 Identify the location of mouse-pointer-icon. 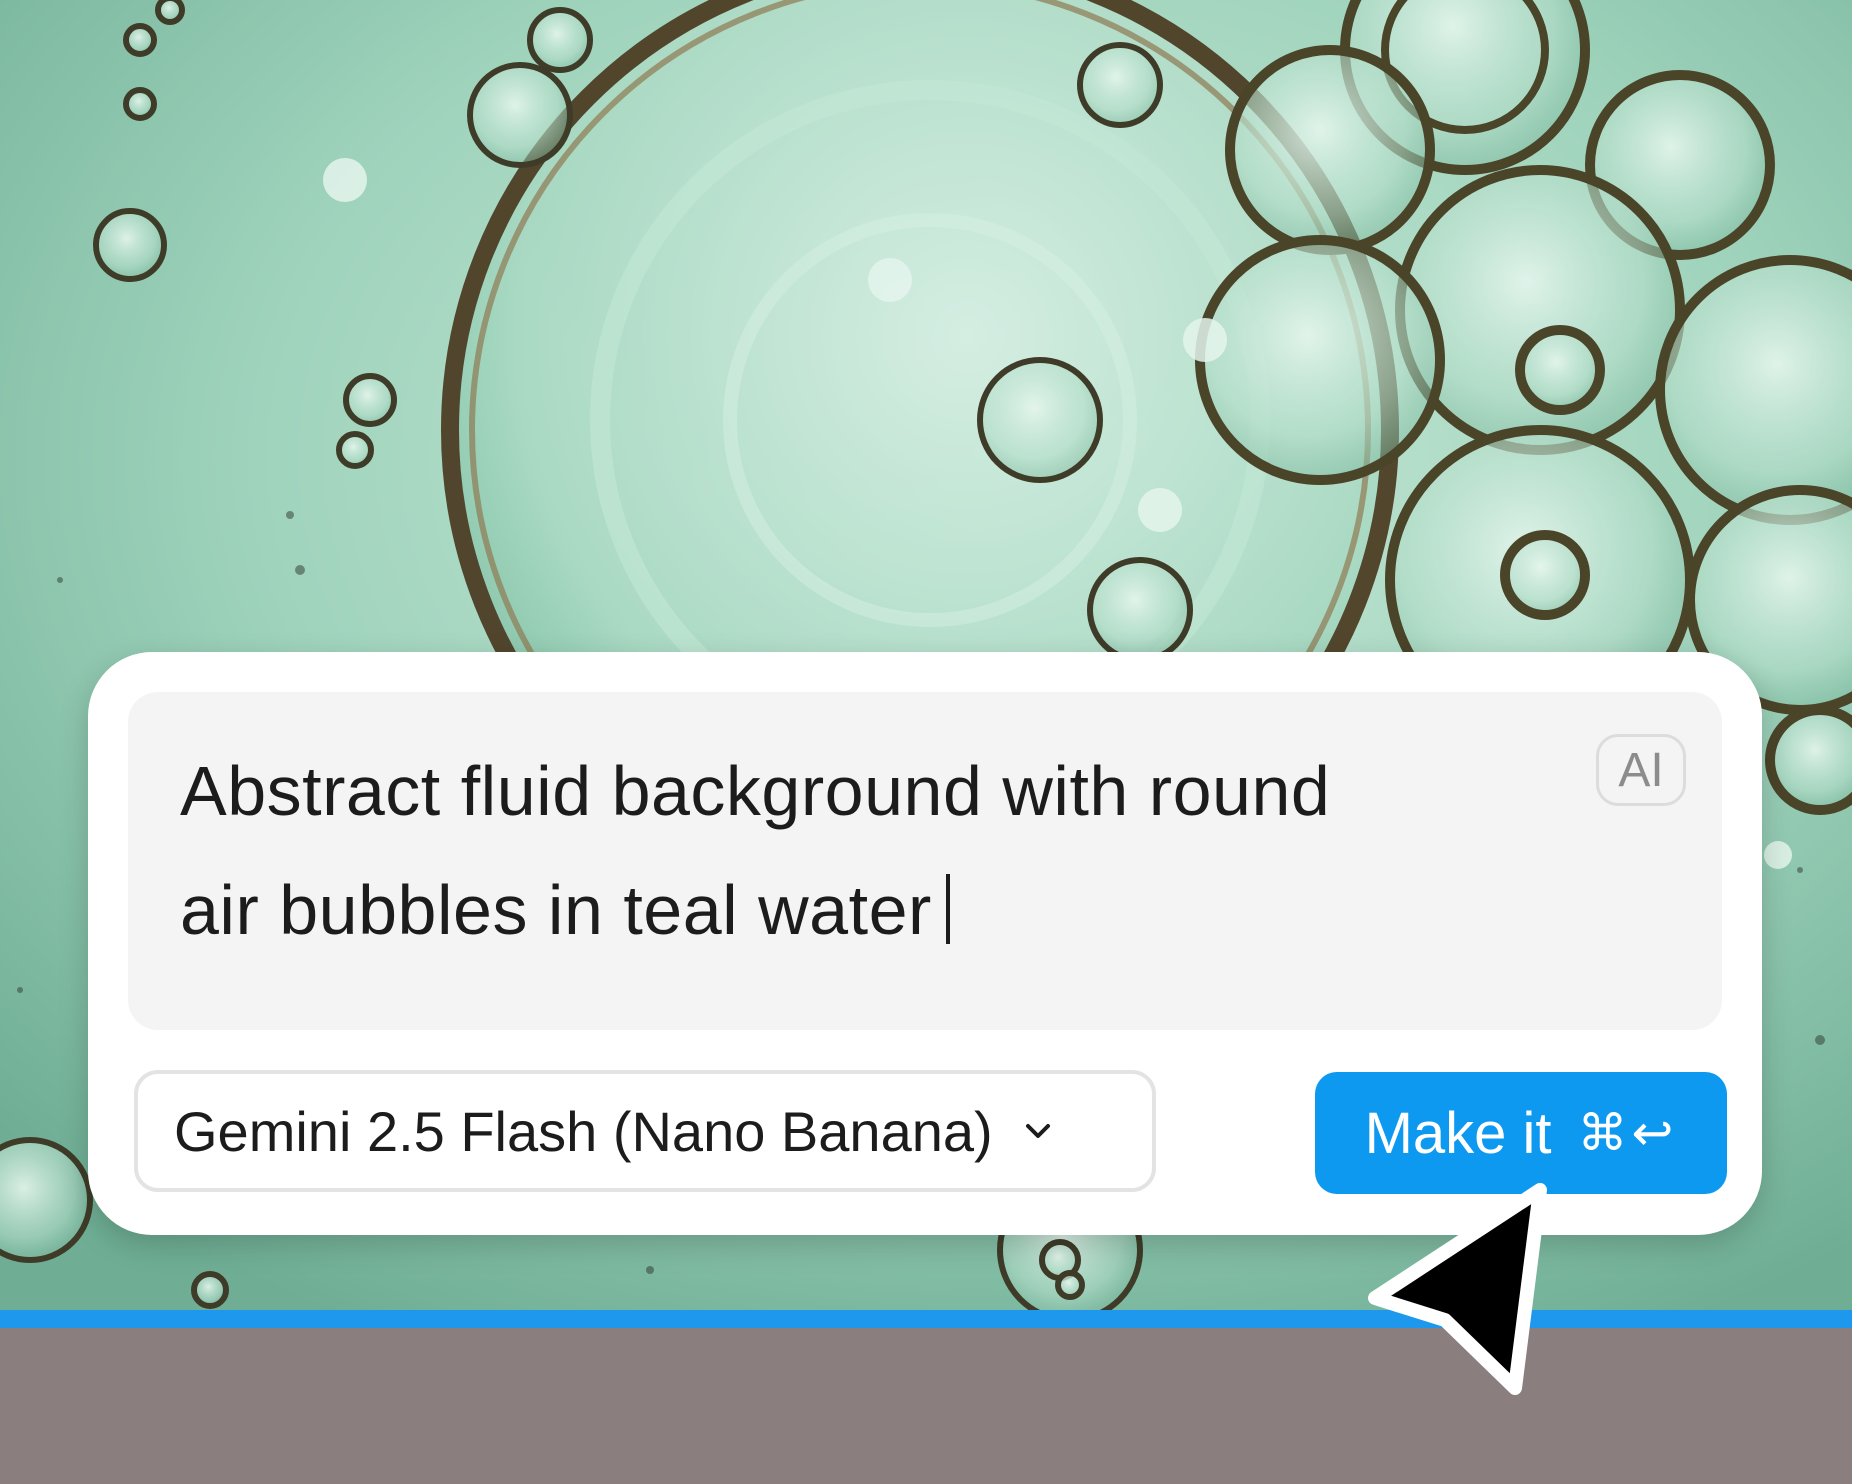
(1460, 1285).